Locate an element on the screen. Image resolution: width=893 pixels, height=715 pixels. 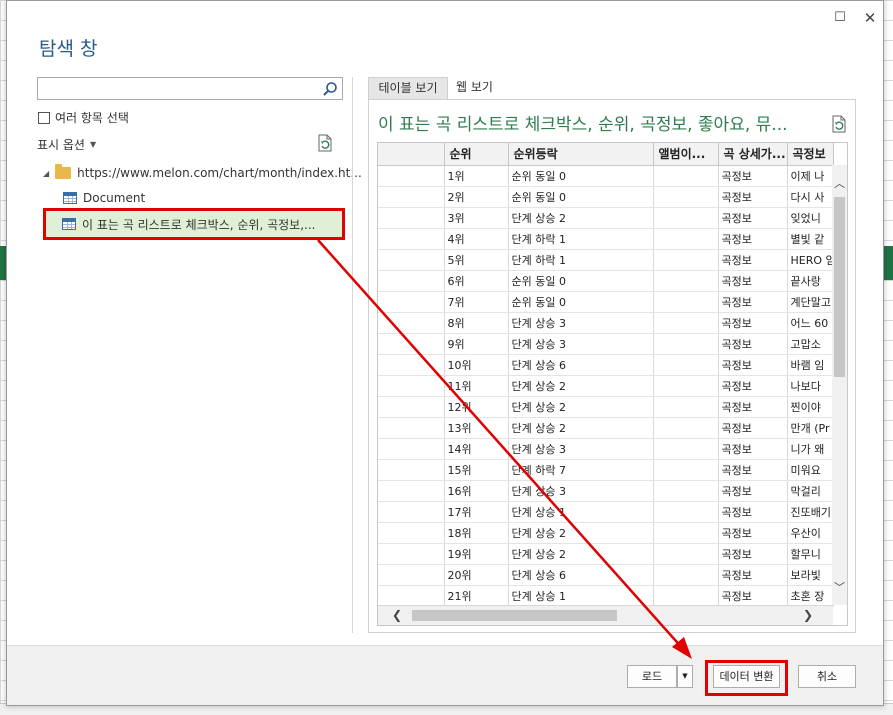
cancel-button: 취소 is located at coordinates (827, 676).